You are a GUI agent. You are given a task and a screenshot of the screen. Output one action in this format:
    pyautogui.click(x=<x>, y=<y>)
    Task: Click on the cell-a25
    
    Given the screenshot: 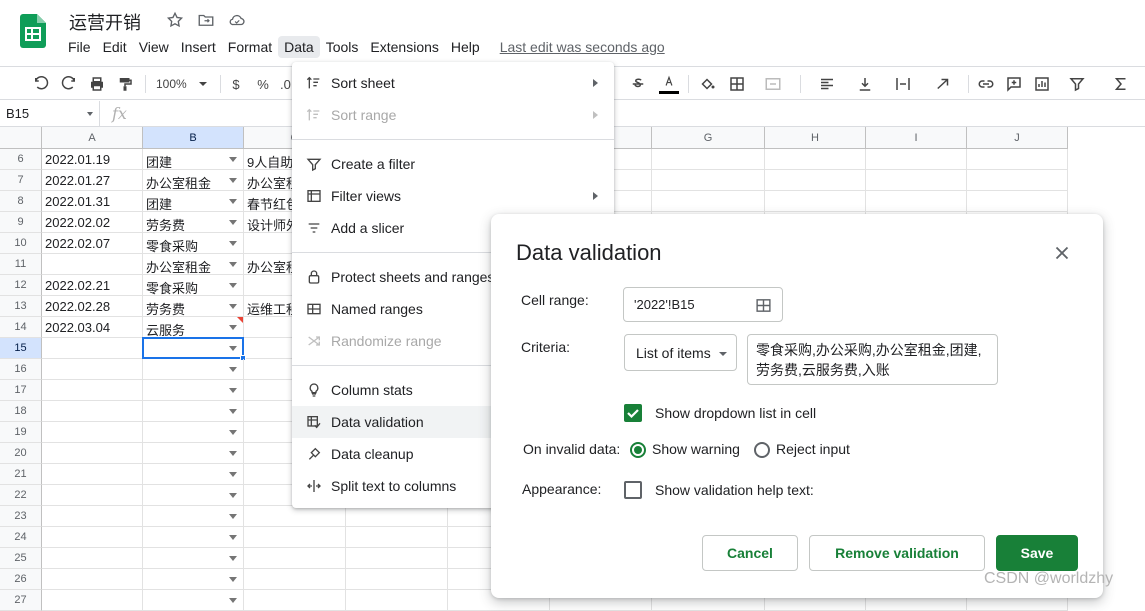 What is the action you would take?
    pyautogui.click(x=92, y=558)
    